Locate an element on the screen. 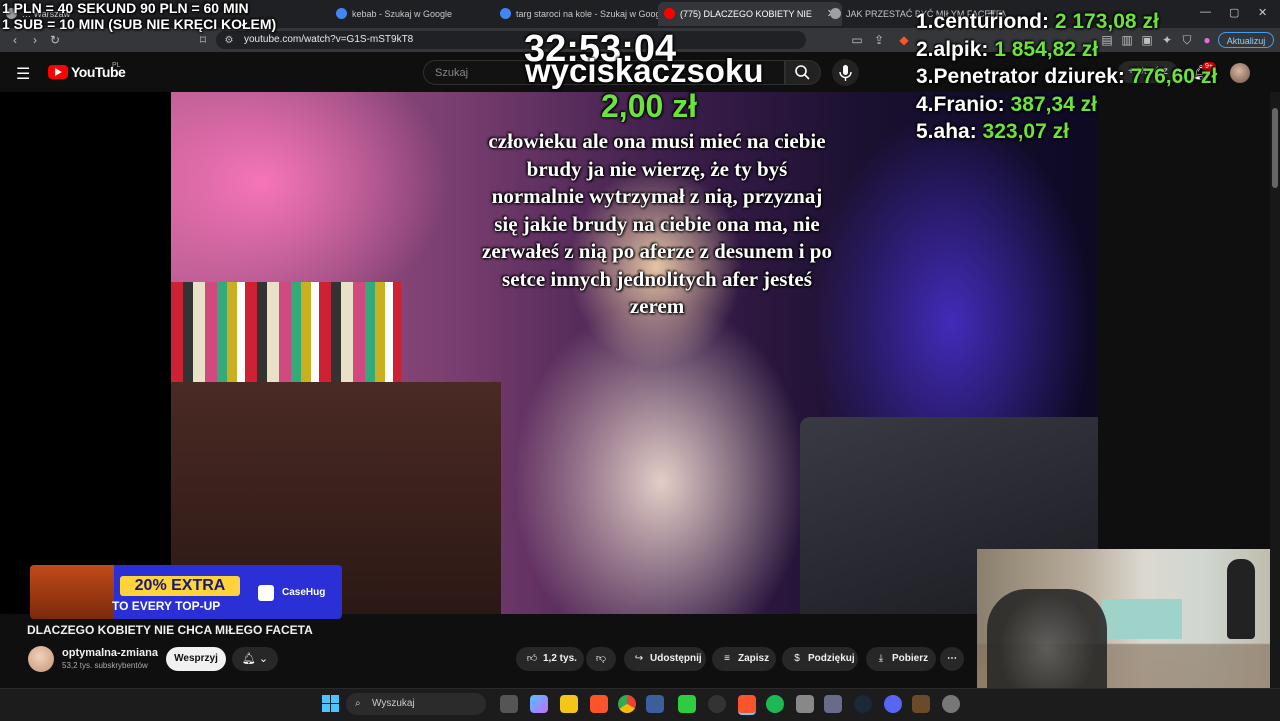 The image size is (1280, 721). update-button: Aktualizuj is located at coordinates (1246, 40).